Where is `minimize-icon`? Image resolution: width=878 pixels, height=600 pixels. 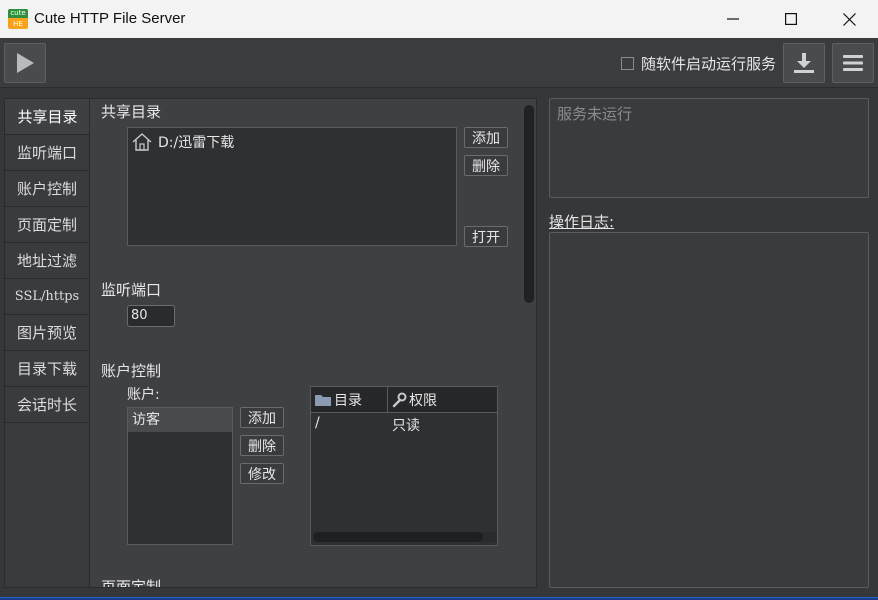
minimize-icon is located at coordinates (733, 19).